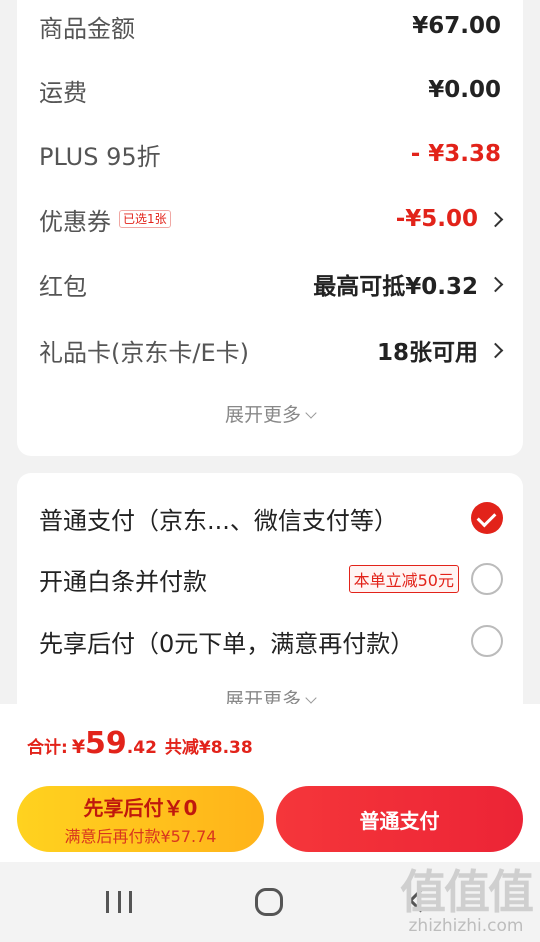 This screenshot has width=540, height=942. What do you see at coordinates (271, 219) in the screenshot?
I see `fee-row-coupon: 优惠券 已选1张 -¥5.00` at bounding box center [271, 219].